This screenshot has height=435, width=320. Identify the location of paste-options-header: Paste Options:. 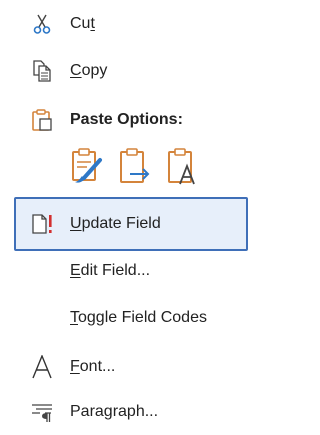
(124, 120).